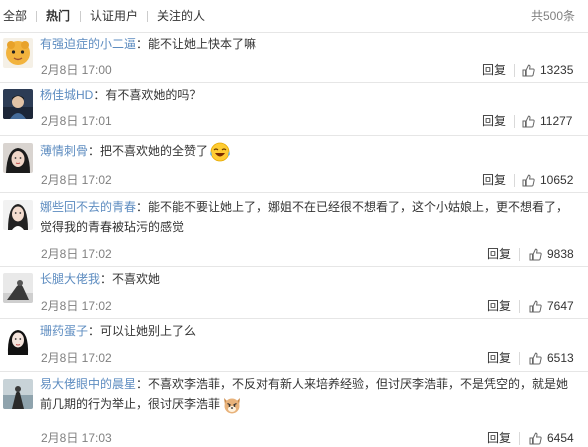 The width and height of the screenshot is (588, 447). I want to click on like-count: 13235, so click(557, 70).